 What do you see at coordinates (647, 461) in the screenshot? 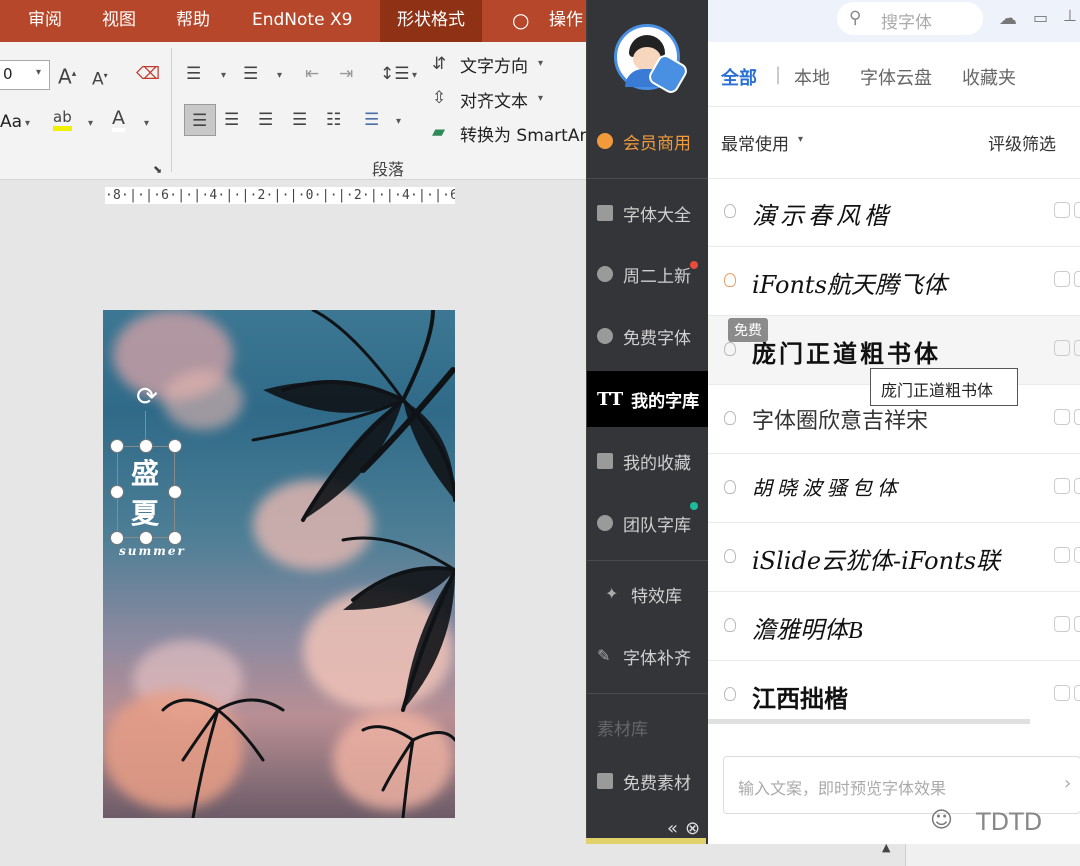
I see `sidebar-item-favorites: 我的收藏` at bounding box center [647, 461].